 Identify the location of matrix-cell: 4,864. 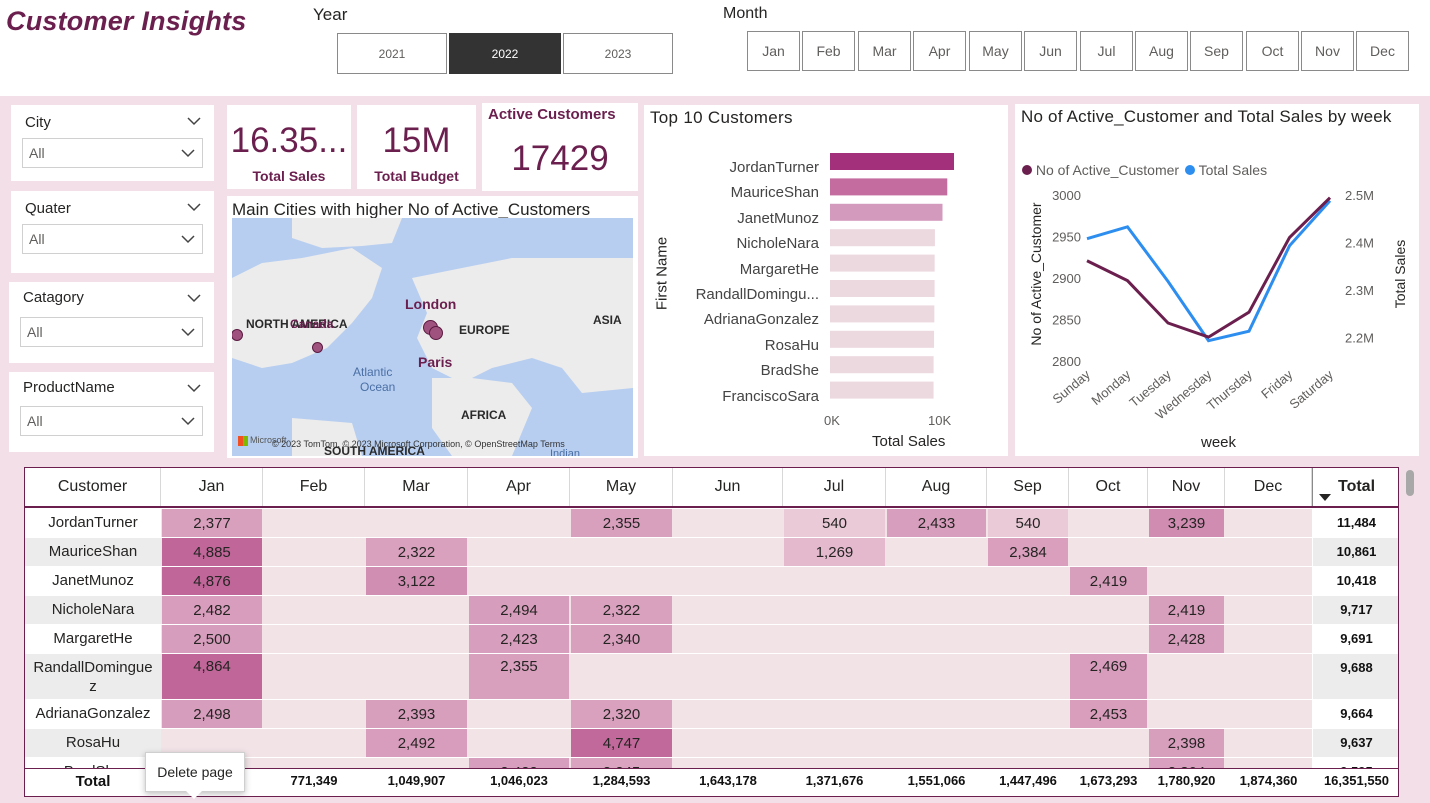
(212, 676).